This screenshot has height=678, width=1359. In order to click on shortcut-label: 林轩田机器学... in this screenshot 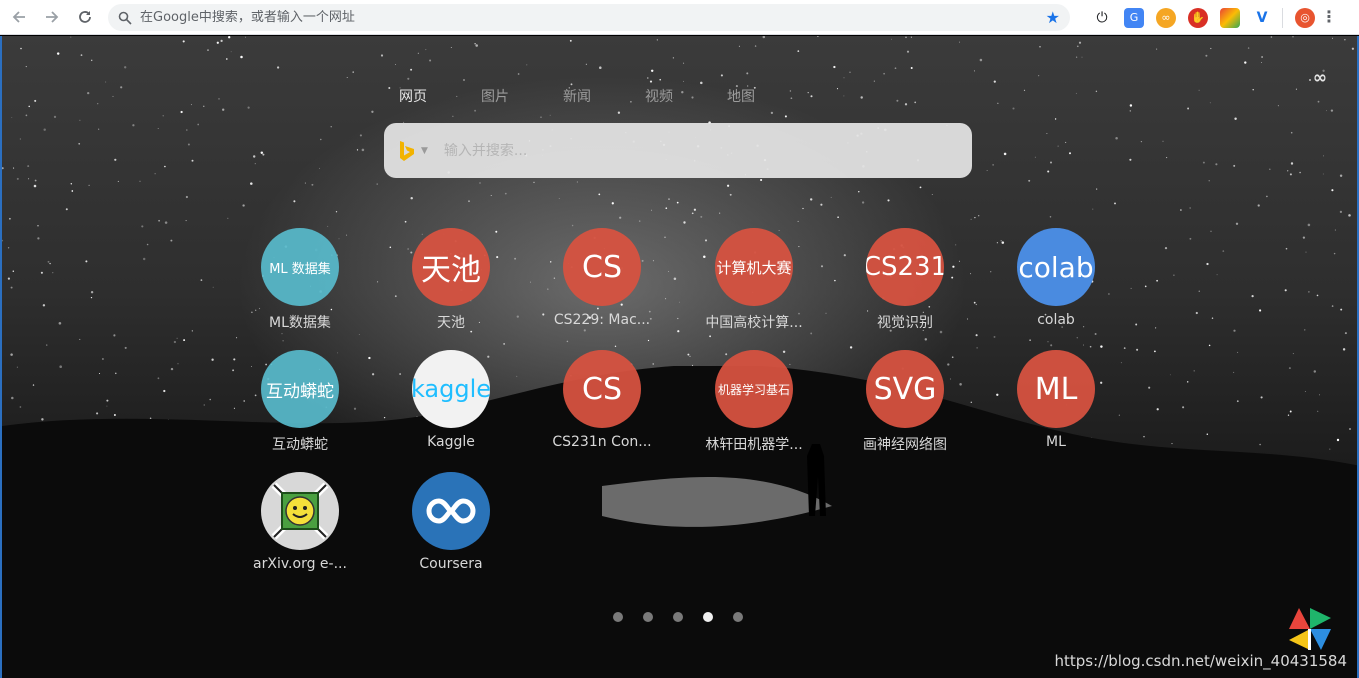, I will do `click(754, 445)`.